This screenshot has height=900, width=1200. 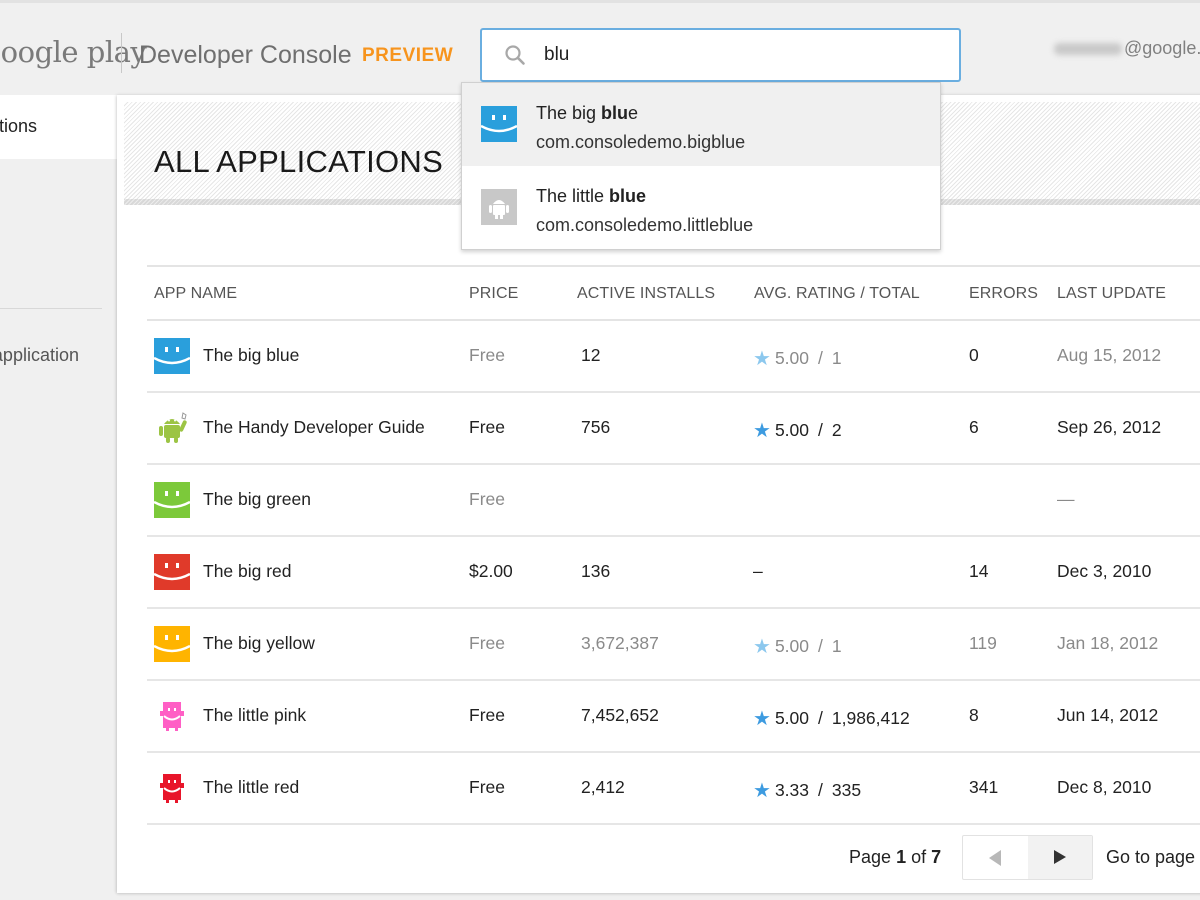 I want to click on active-installs: 12, so click(x=591, y=355).